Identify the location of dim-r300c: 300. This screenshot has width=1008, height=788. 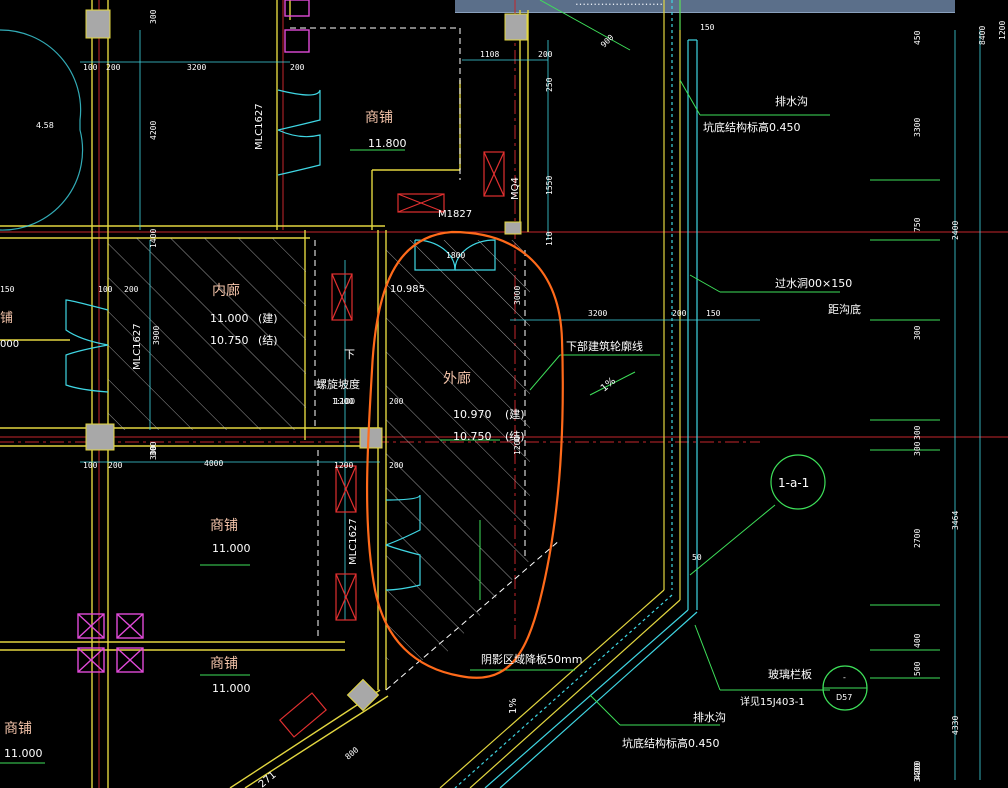
(917, 448).